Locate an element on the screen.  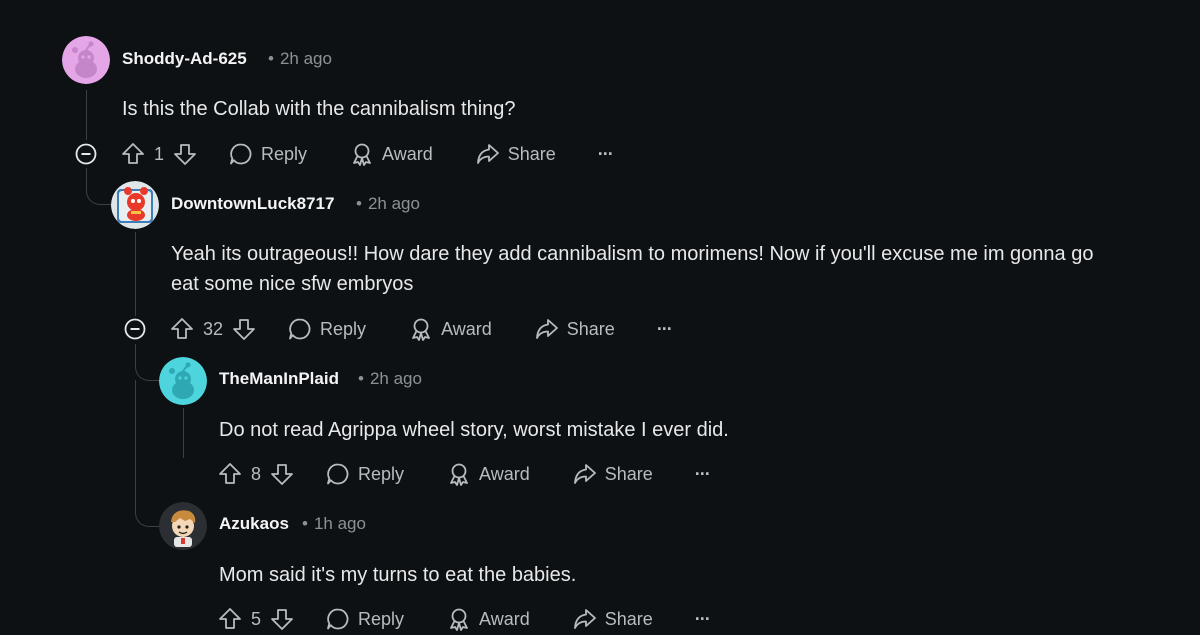
comment-timestamp: • 1h ago is located at coordinates (334, 524).